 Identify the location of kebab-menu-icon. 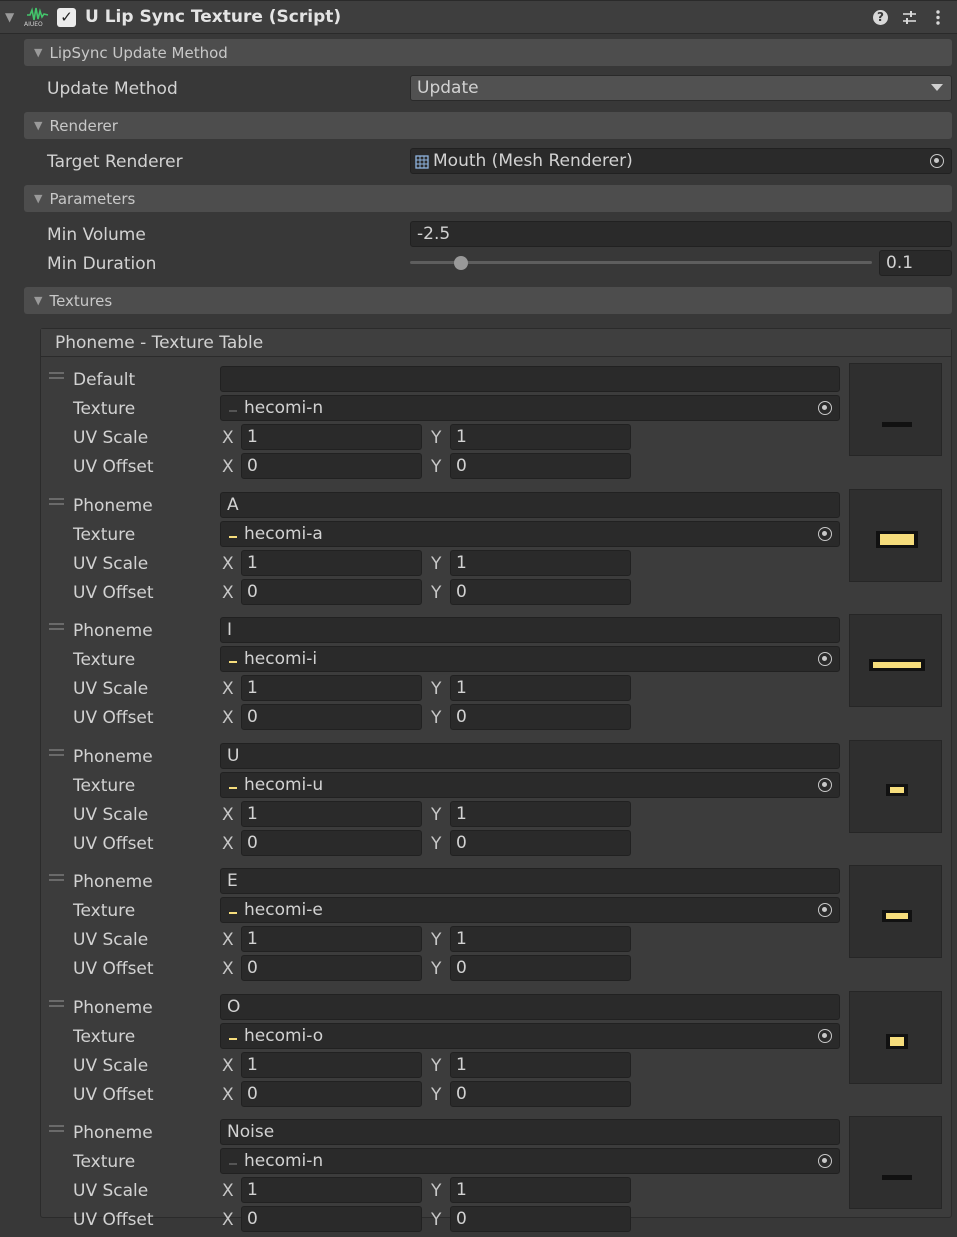
(938, 17).